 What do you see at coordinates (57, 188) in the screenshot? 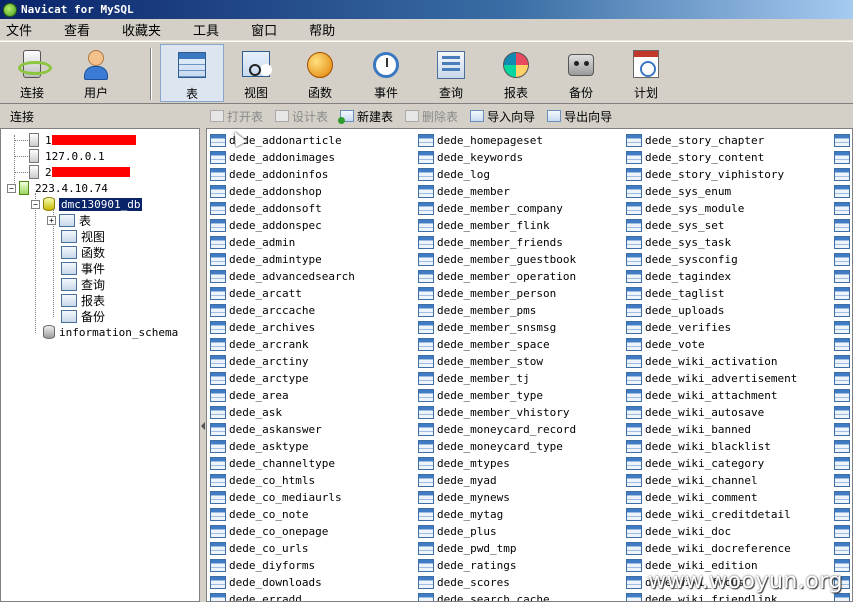
I see `tree-connection-remote: − 223.4.10.74` at bounding box center [57, 188].